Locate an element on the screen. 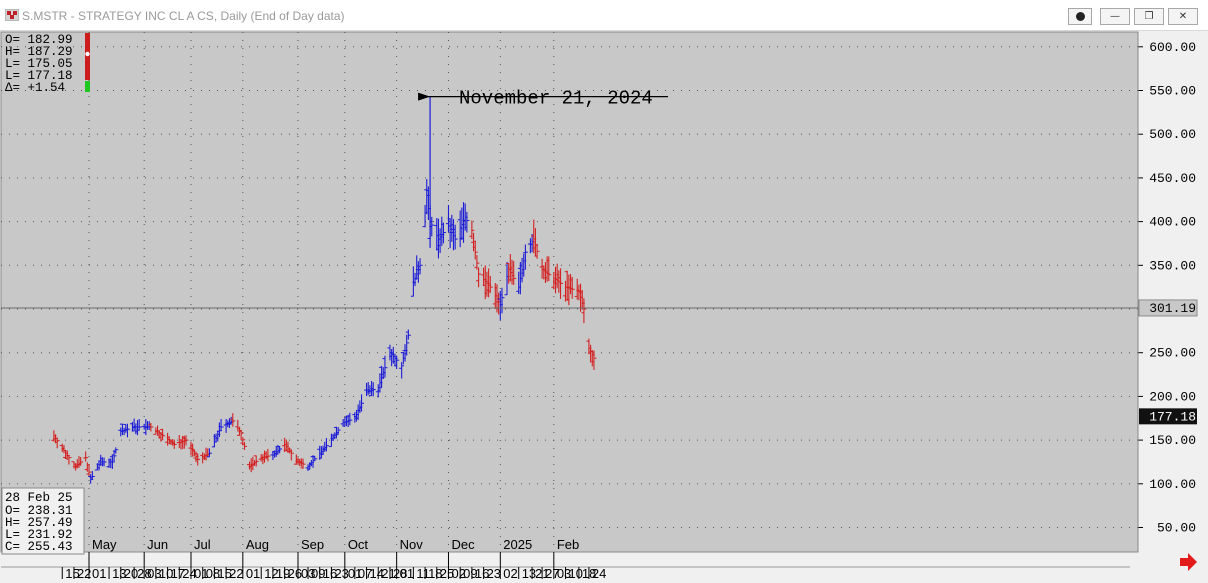  day-label: 26 is located at coordinates (295, 573).